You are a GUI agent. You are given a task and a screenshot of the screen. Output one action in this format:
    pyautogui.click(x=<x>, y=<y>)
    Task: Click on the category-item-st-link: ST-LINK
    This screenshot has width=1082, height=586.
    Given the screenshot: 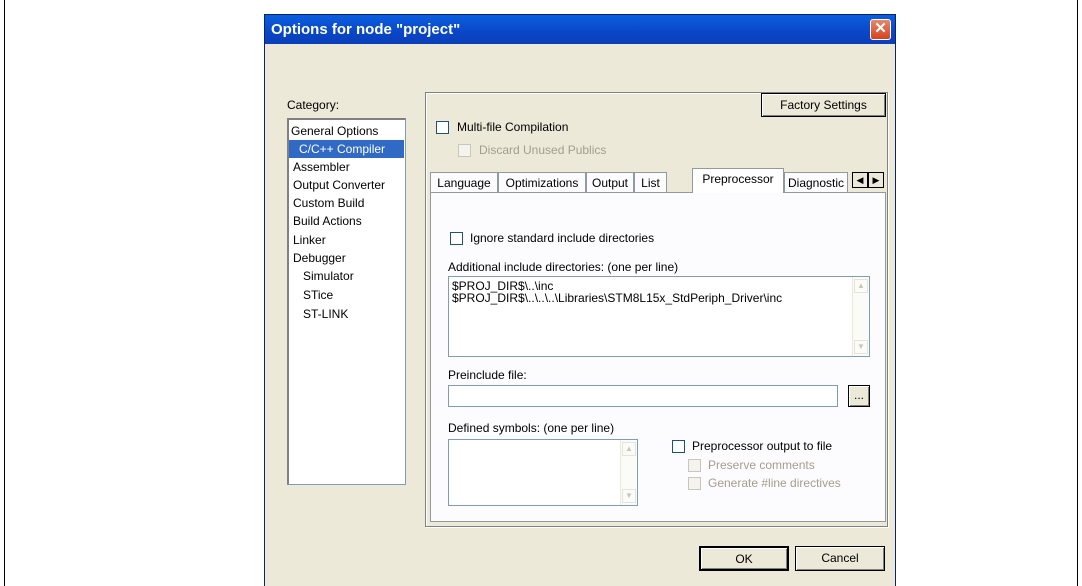 What is the action you would take?
    pyautogui.click(x=346, y=314)
    